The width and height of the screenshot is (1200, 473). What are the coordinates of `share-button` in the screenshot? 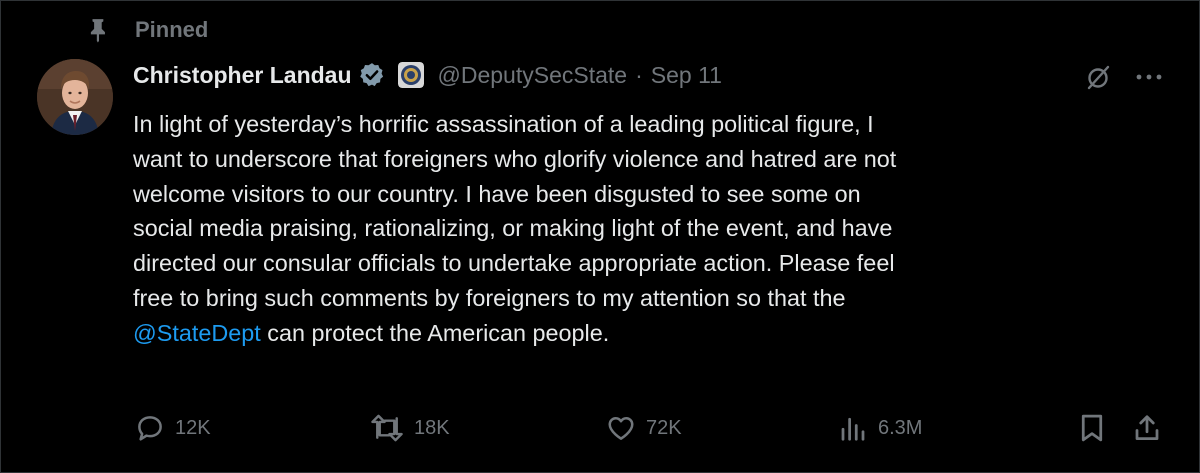 It's located at (1147, 428).